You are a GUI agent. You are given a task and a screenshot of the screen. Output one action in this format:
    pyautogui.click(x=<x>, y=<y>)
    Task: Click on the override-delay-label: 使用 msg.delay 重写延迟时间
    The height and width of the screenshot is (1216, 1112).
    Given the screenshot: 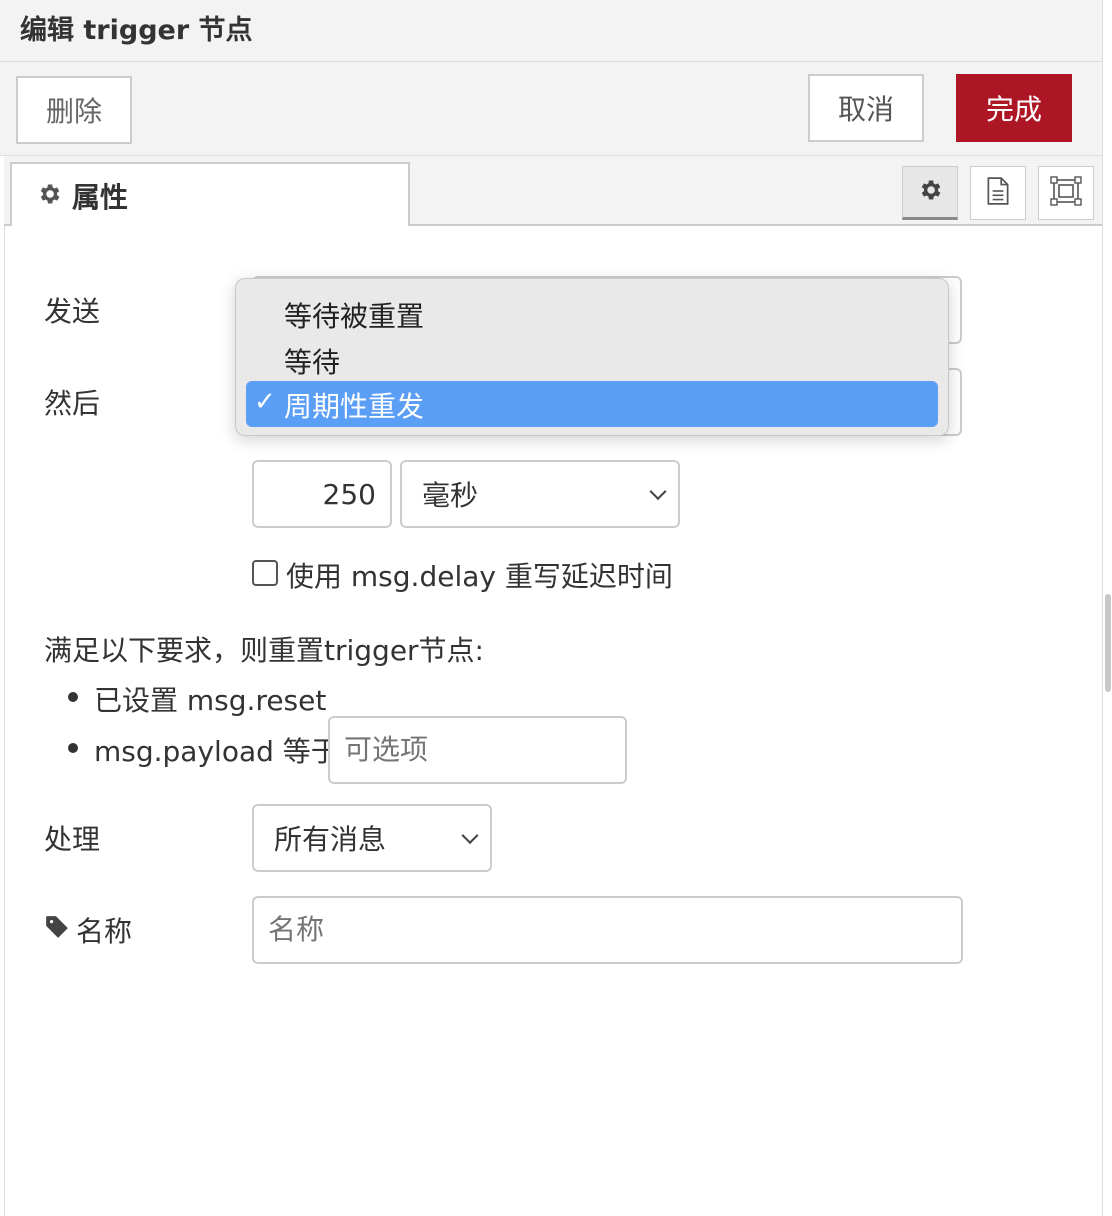 What is the action you would take?
    pyautogui.click(x=479, y=576)
    